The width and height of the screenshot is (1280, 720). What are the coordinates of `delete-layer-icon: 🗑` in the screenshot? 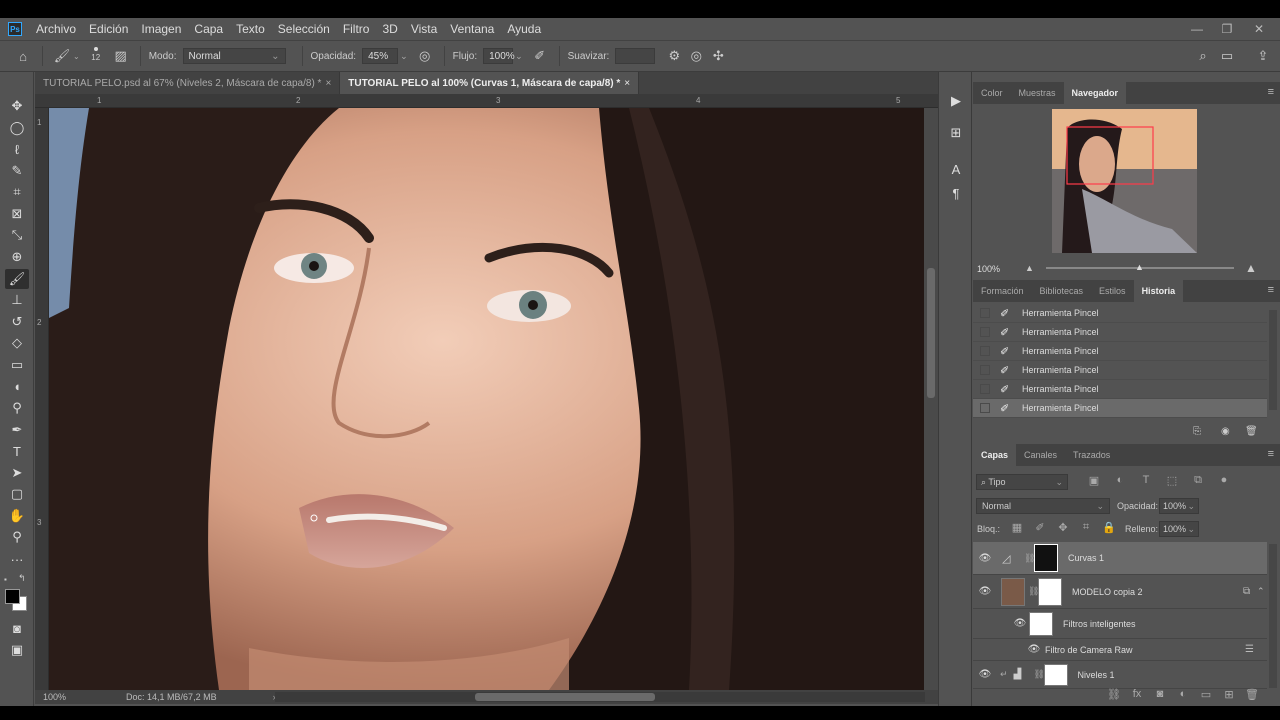 It's located at (1252, 694).